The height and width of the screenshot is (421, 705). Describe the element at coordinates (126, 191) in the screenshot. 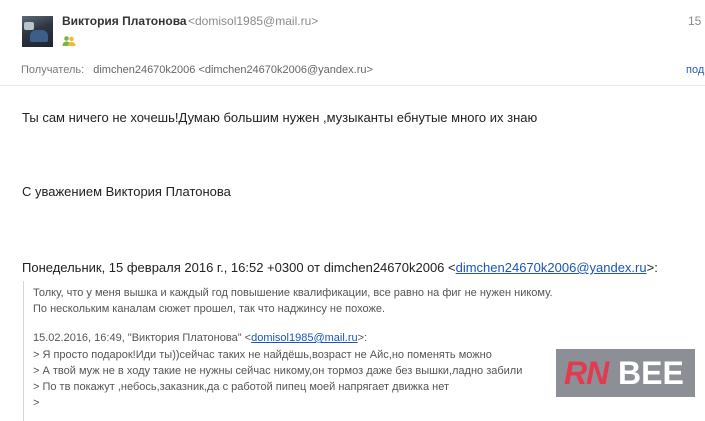

I see `message-signature: С уважением Виктория Платонова` at that location.